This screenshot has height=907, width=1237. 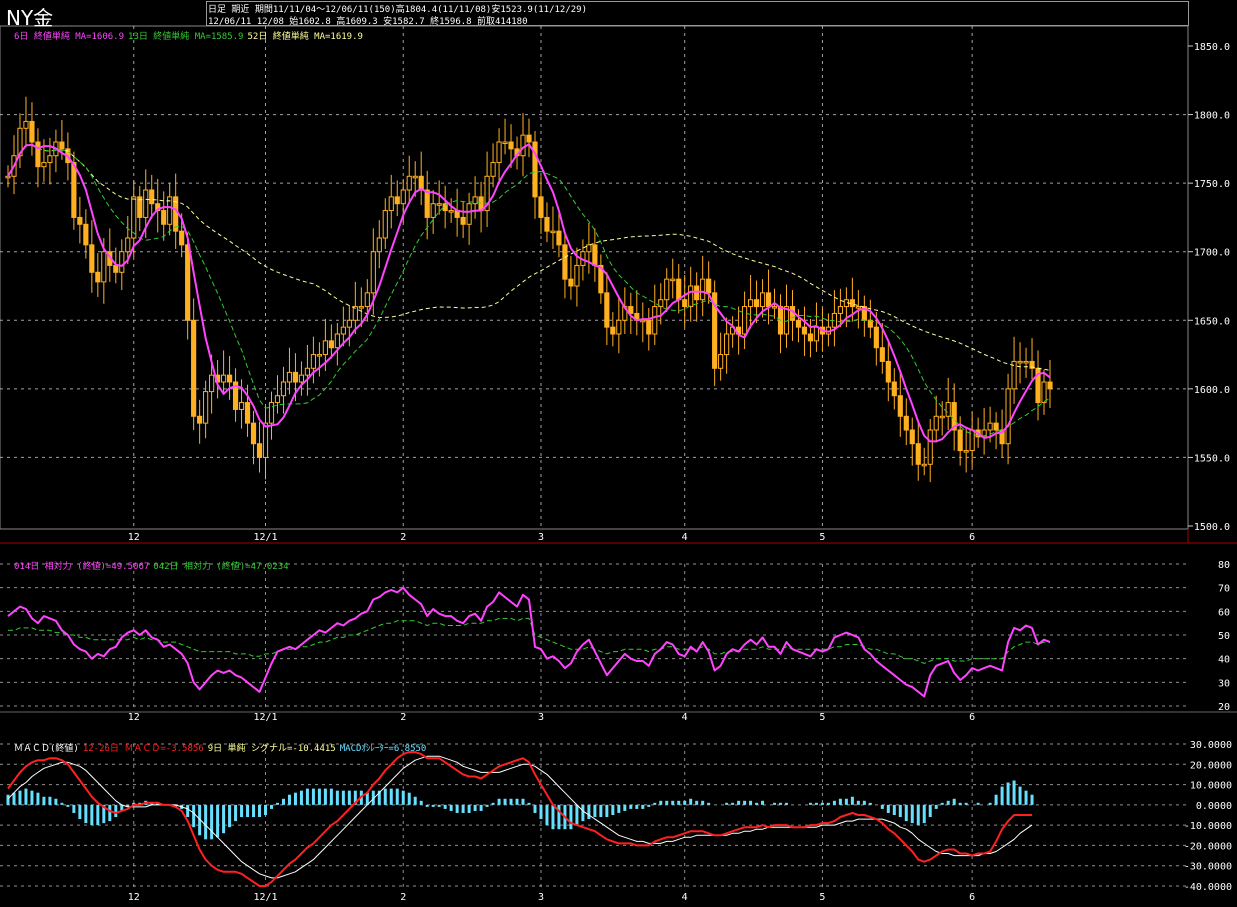 What do you see at coordinates (30, 18) in the screenshot?
I see `instrument-title: NY金` at bounding box center [30, 18].